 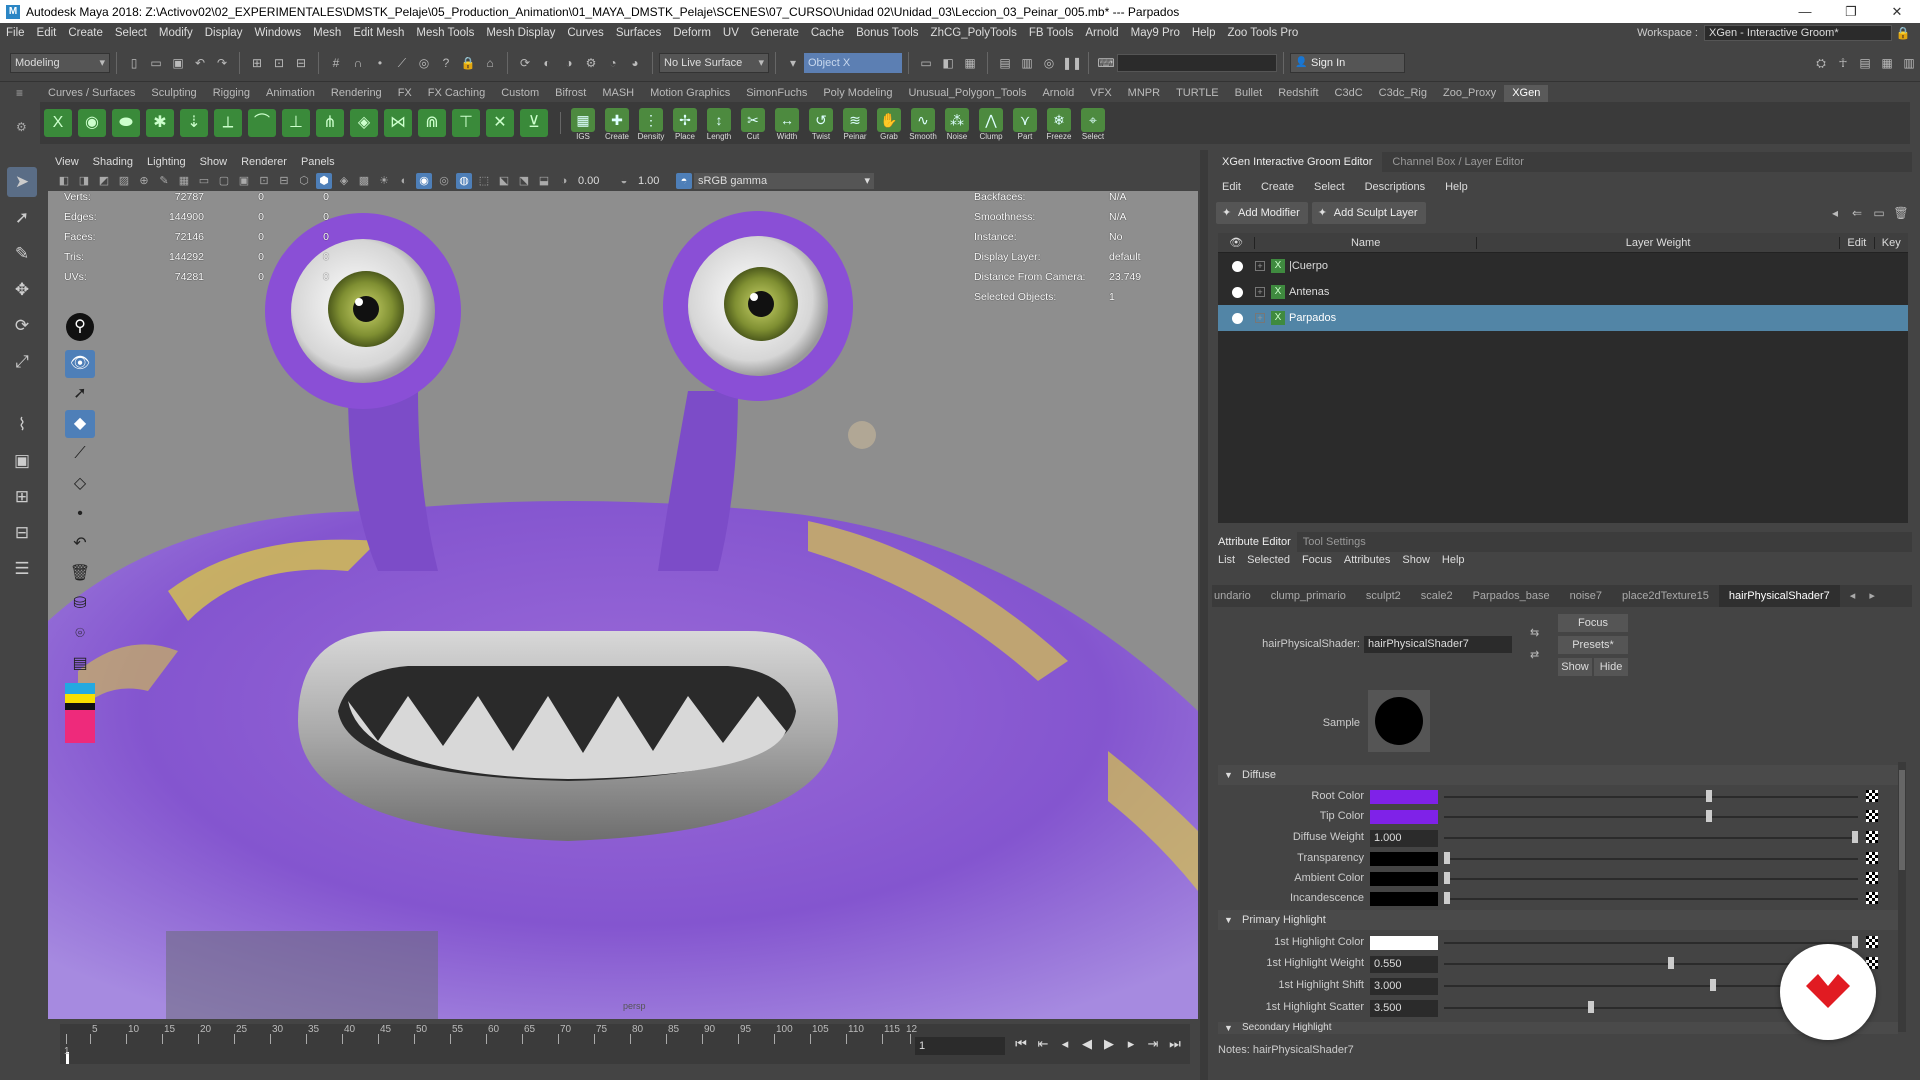 What do you see at coordinates (1262, 213) in the screenshot?
I see `add-modifier-button: ✦ Add Modifier` at bounding box center [1262, 213].